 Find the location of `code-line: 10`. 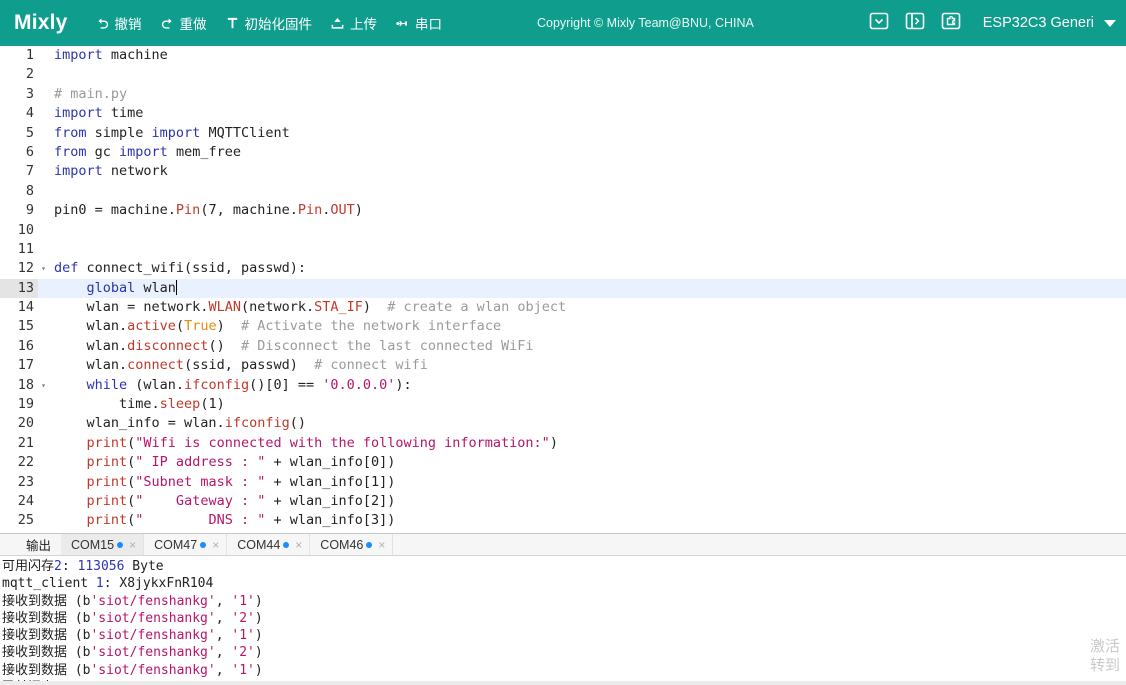

code-line: 10 is located at coordinates (563, 230).